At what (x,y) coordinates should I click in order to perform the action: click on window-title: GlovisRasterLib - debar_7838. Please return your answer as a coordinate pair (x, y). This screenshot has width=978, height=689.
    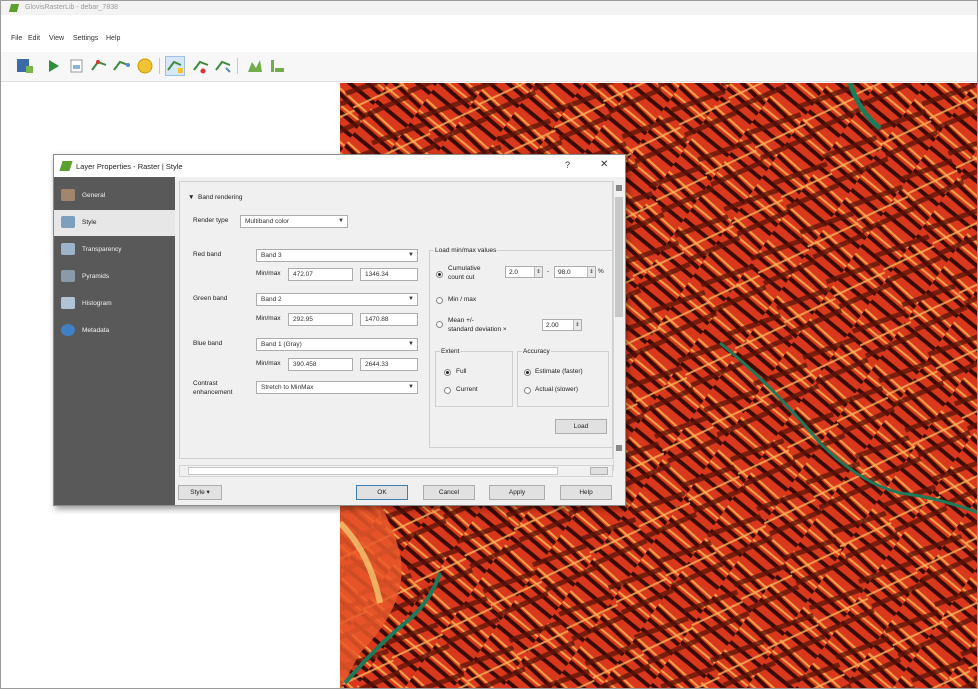
    Looking at the image, I should click on (71, 7).